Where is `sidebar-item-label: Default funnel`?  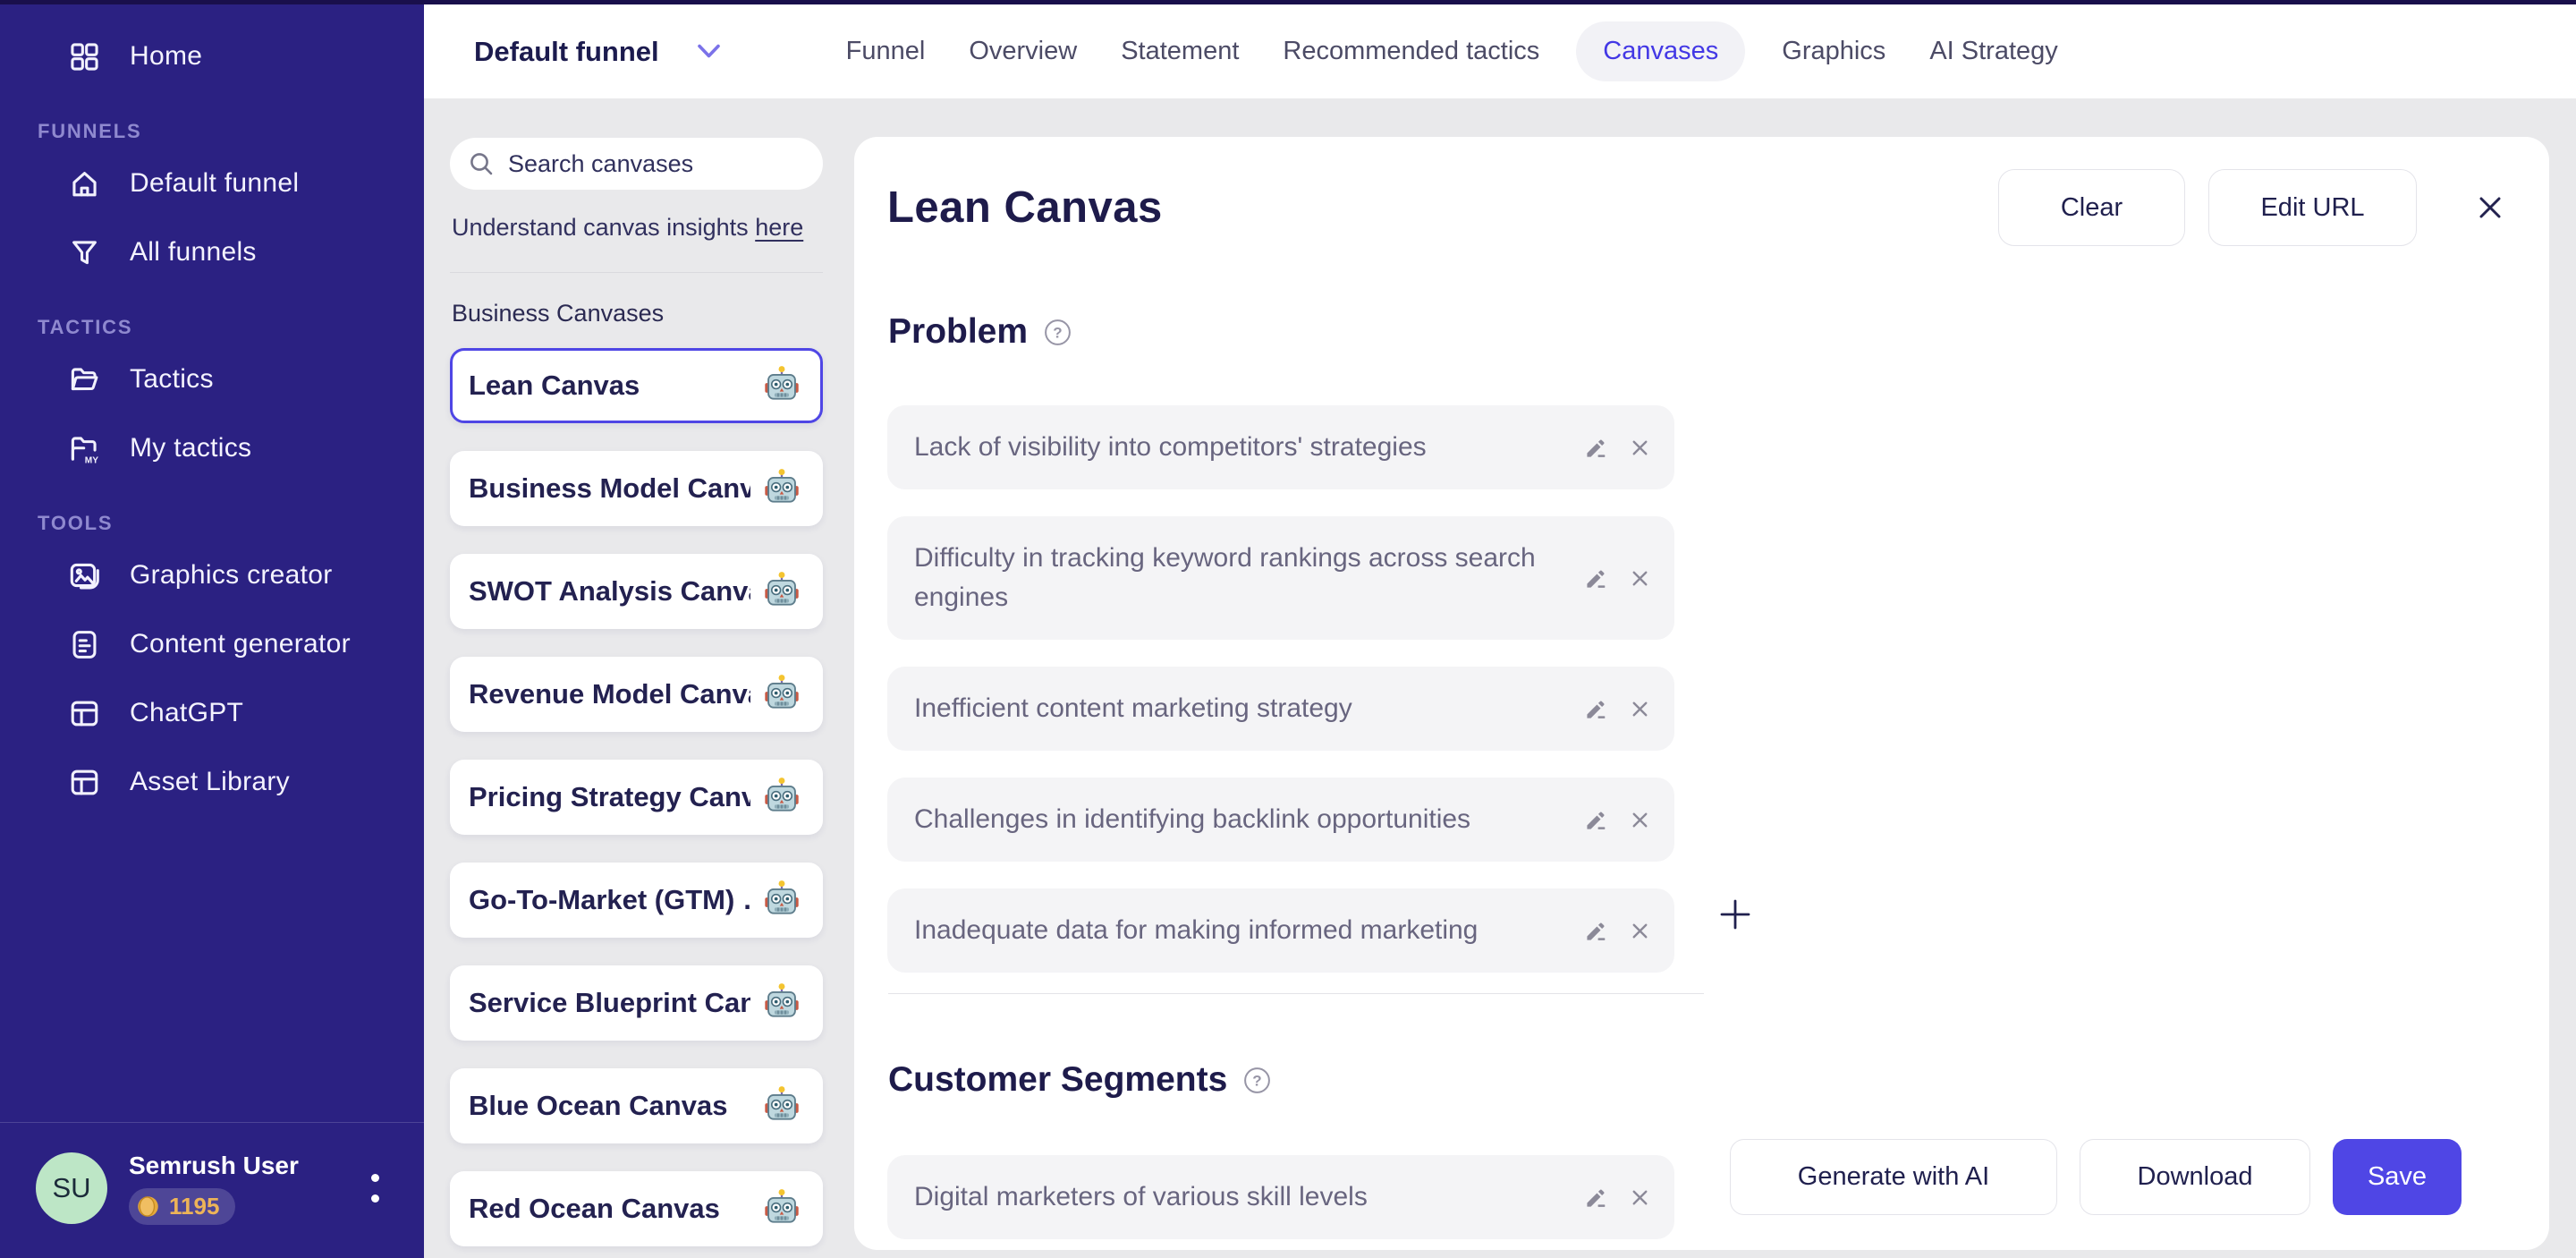
sidebar-item-label: Default funnel is located at coordinates (215, 183).